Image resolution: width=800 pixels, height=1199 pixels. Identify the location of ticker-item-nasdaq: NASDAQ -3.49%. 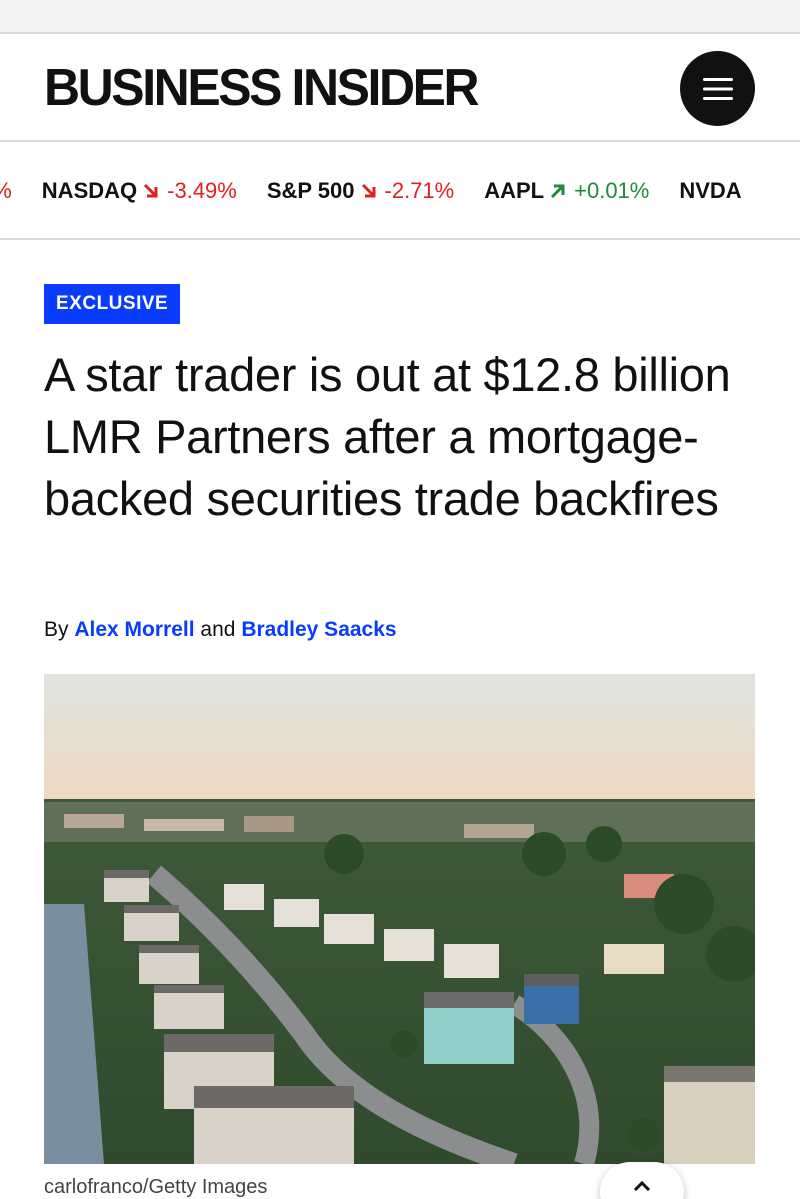
(139, 191).